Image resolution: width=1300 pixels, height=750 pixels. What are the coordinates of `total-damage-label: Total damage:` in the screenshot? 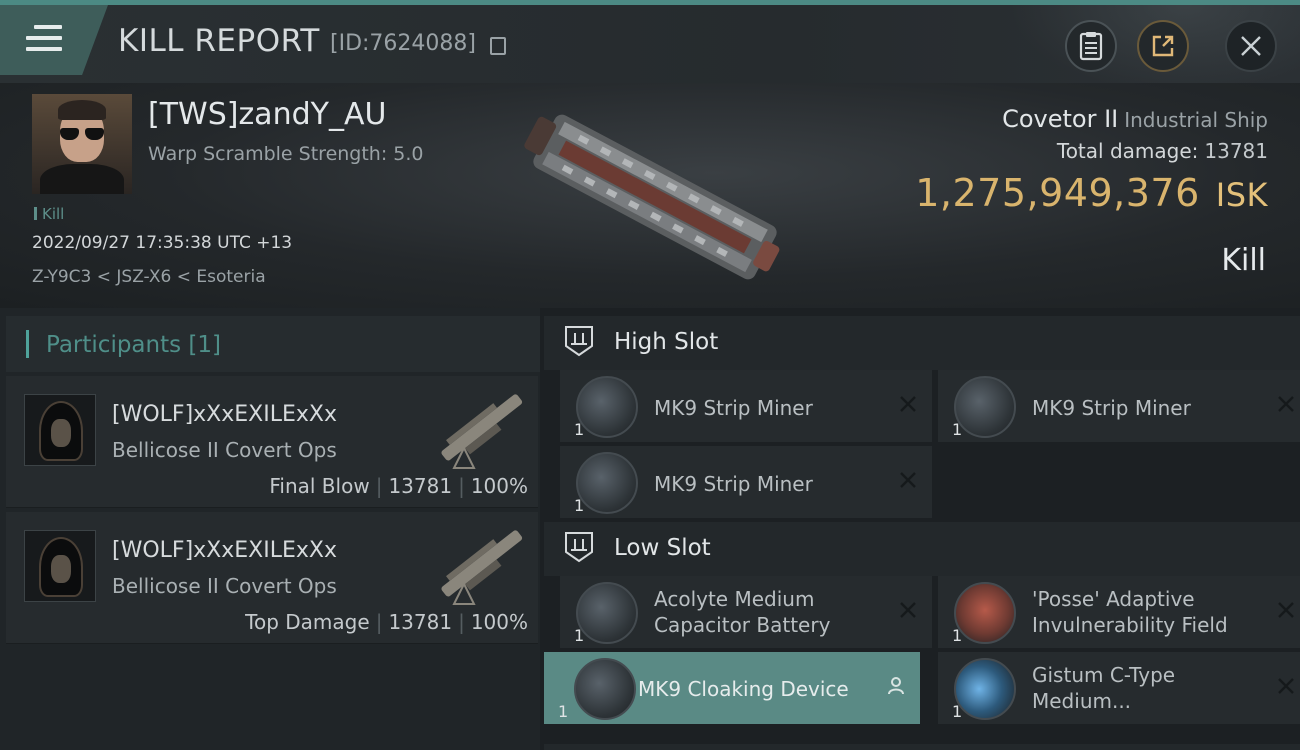 It's located at (1127, 151).